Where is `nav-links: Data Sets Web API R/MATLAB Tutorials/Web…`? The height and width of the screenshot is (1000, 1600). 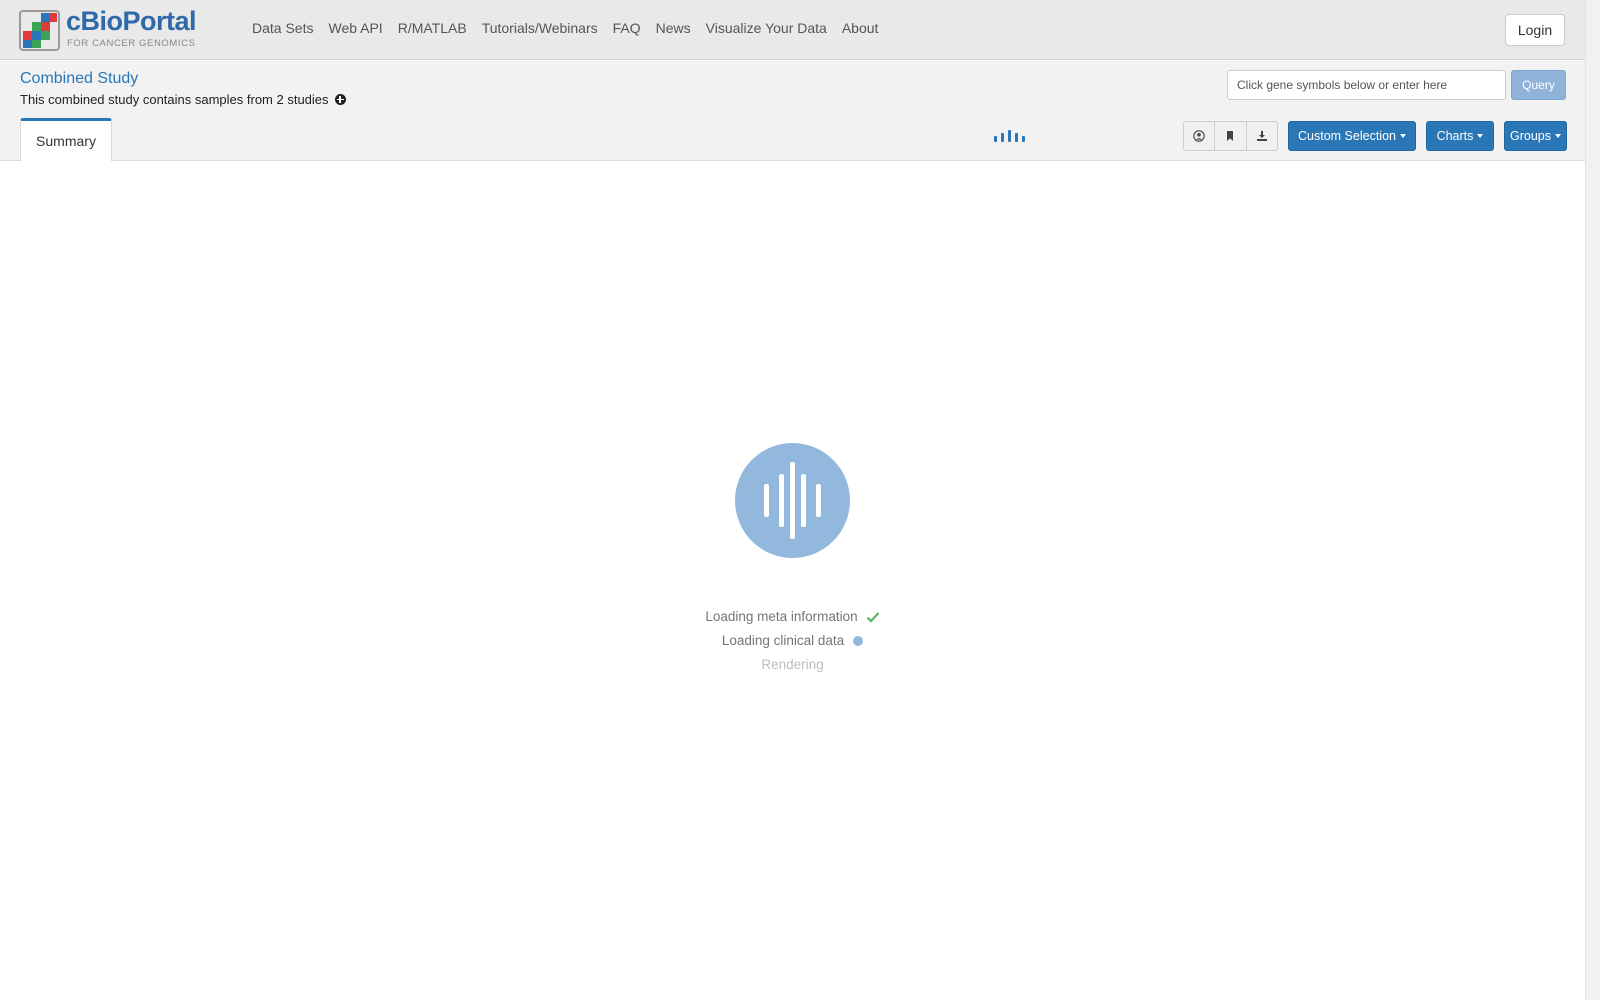
nav-links: Data Sets Web API R/MATLAB Tutorials/Web… is located at coordinates (565, 28).